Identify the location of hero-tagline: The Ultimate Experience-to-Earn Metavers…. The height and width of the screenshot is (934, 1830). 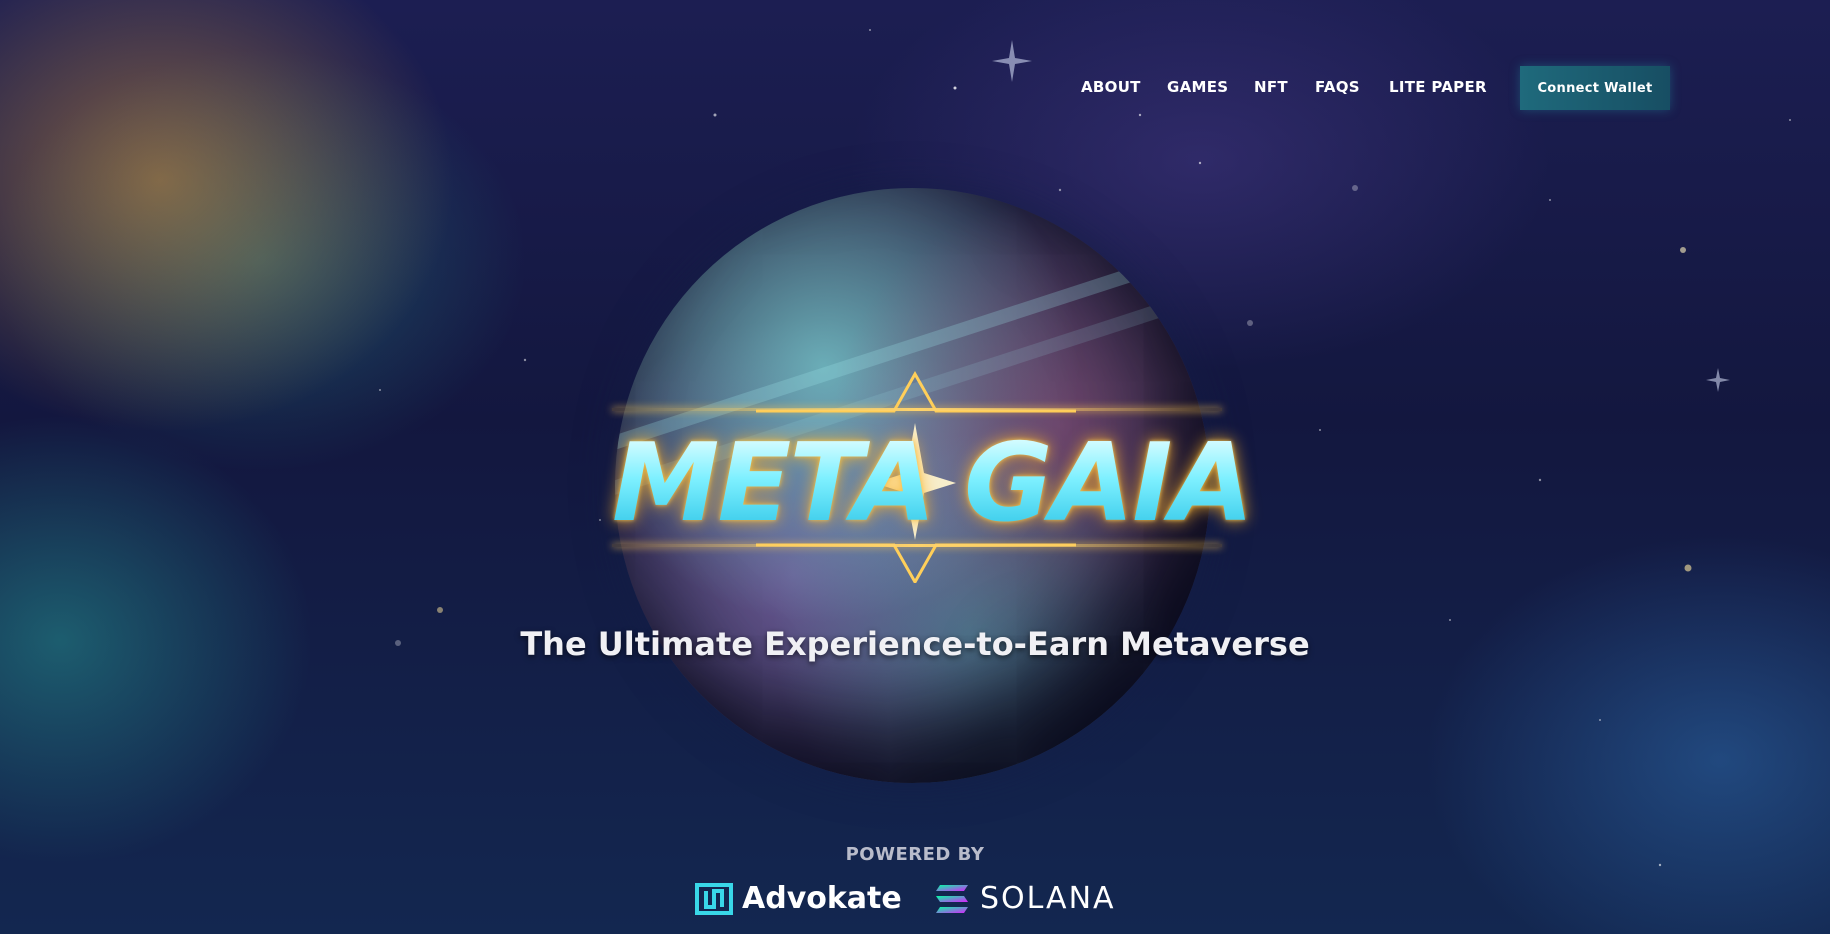
(915, 644).